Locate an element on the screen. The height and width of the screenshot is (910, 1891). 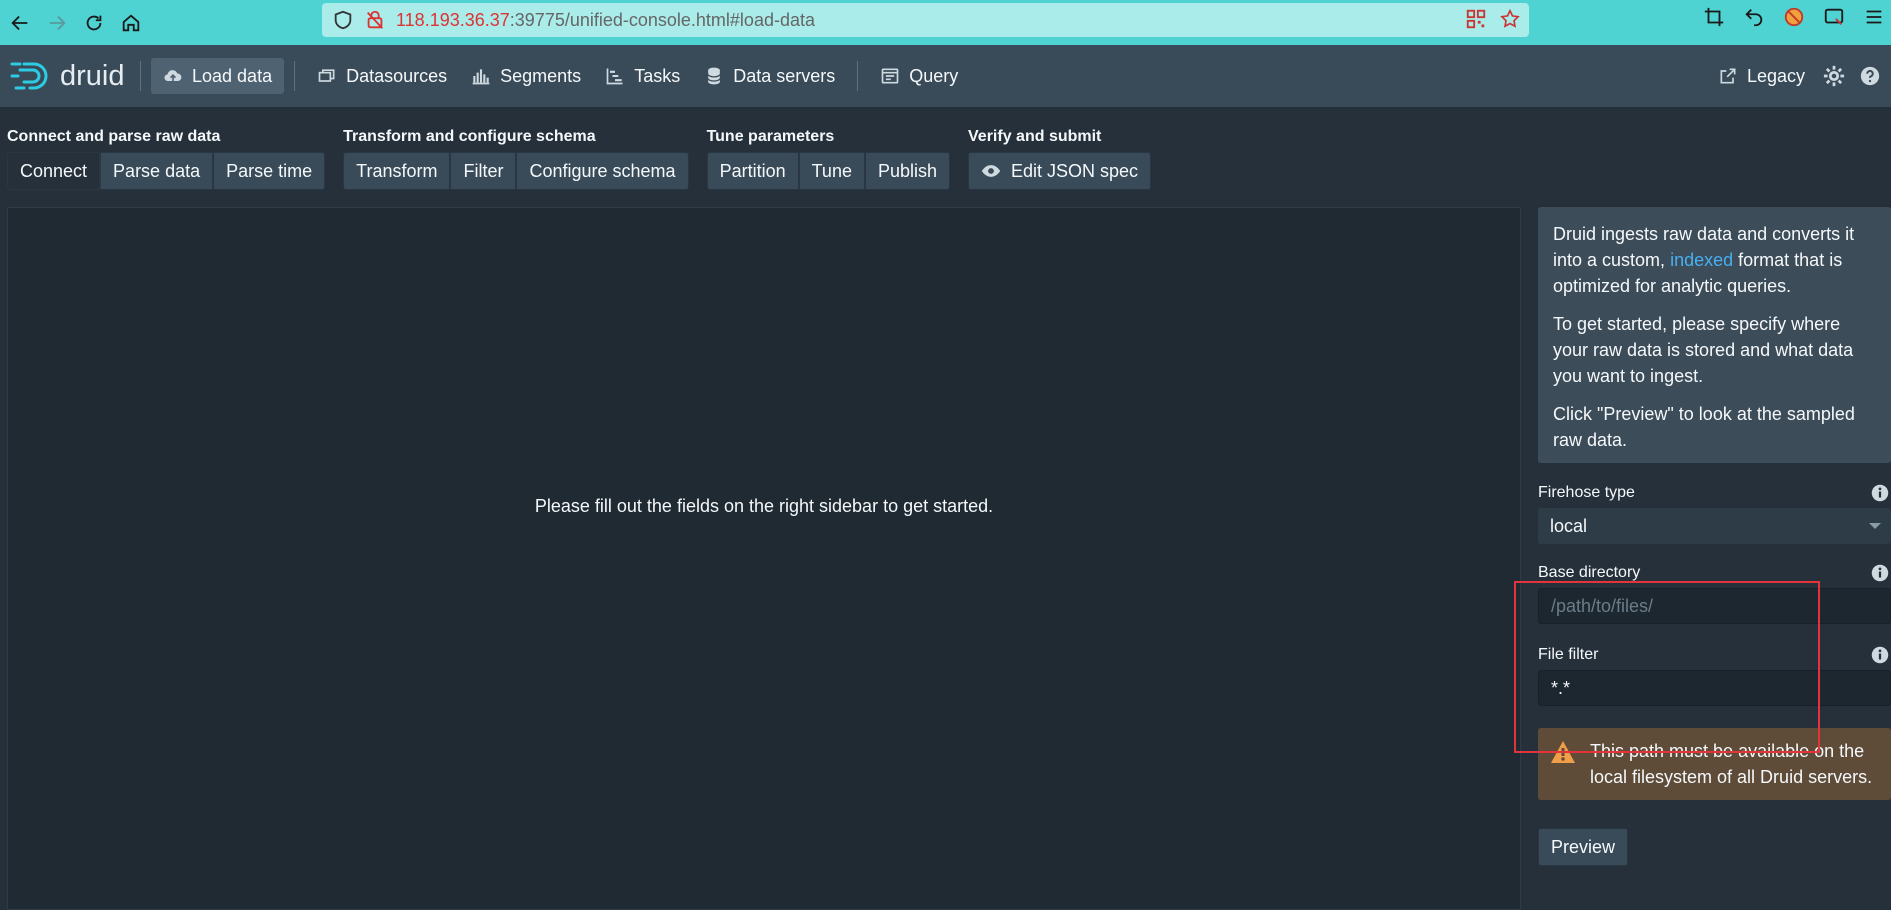
datasources-icon is located at coordinates (326, 75).